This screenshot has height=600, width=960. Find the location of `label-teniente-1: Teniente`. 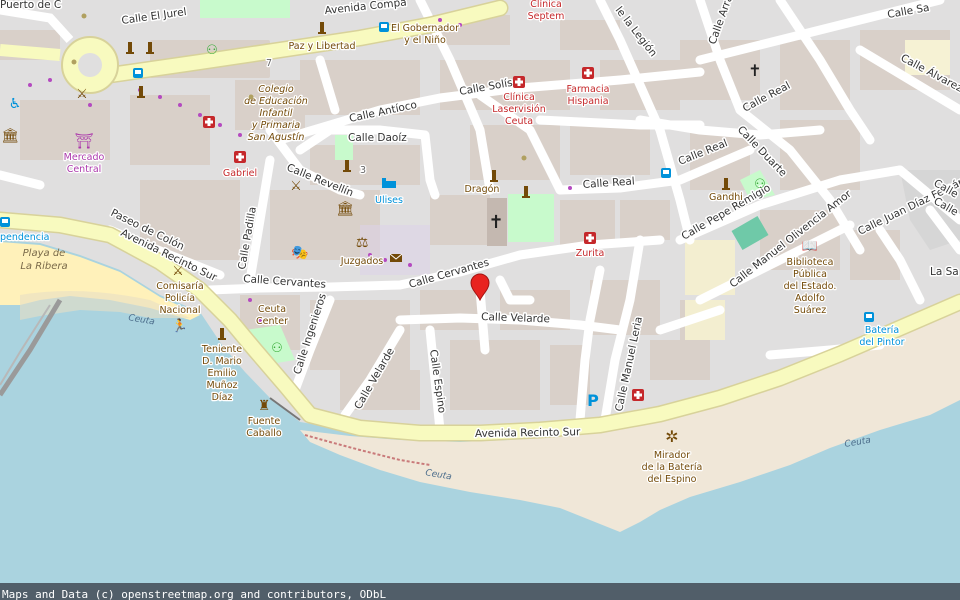

label-teniente-1: Teniente is located at coordinates (221, 349).